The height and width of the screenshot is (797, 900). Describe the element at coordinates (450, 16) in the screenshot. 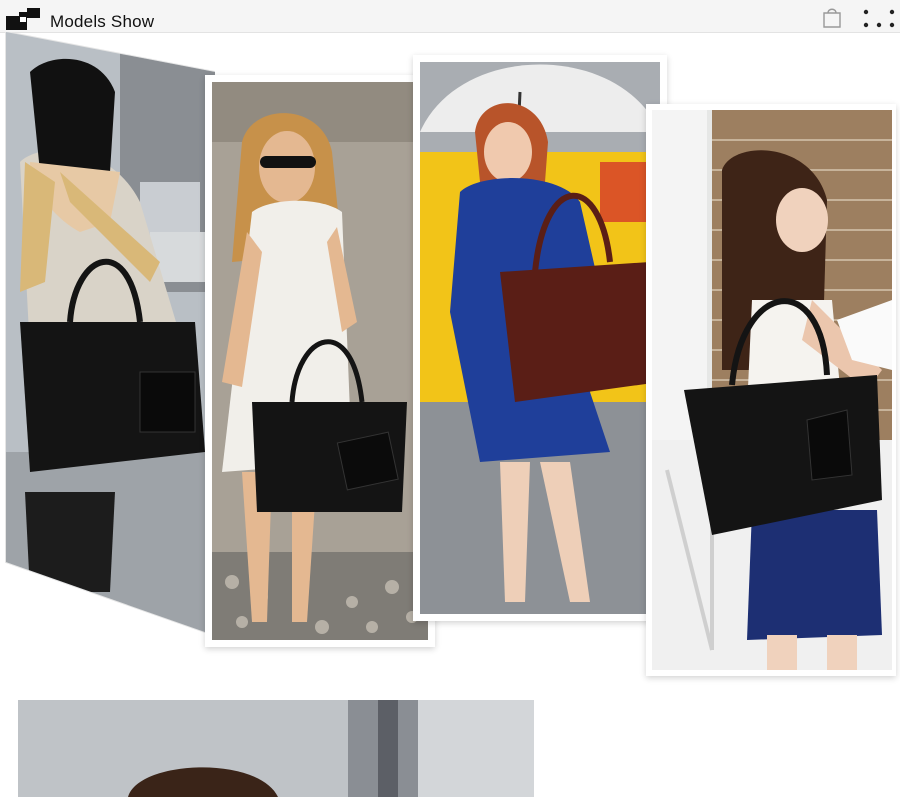

I see `header-bar: Models Show` at that location.